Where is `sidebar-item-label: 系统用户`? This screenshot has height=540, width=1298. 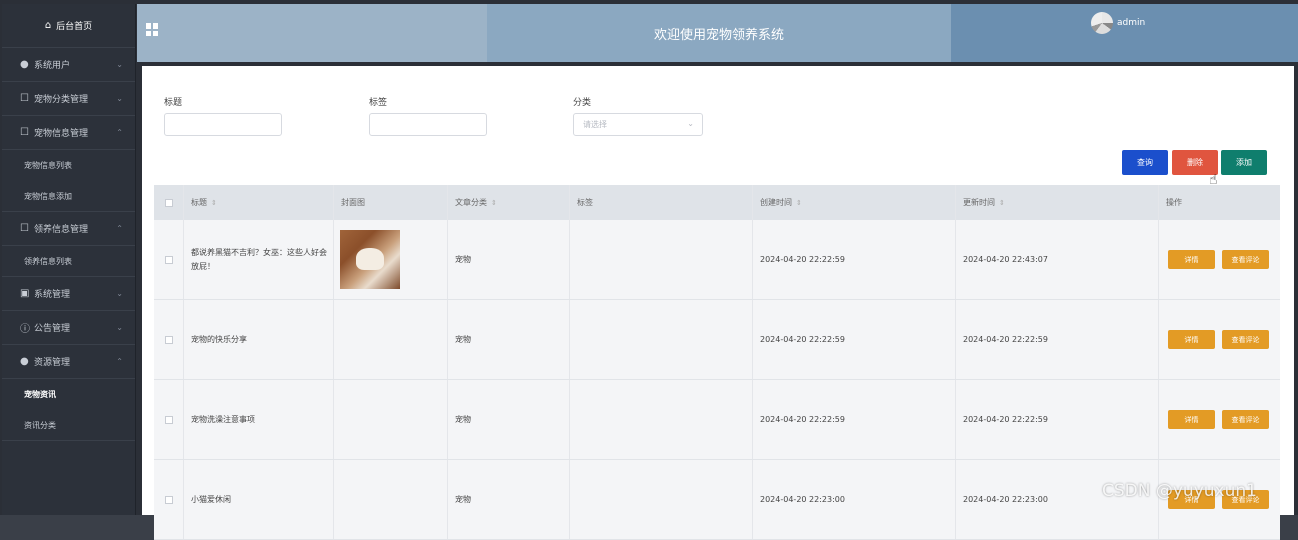
sidebar-item-label: 系统用户 is located at coordinates (52, 66).